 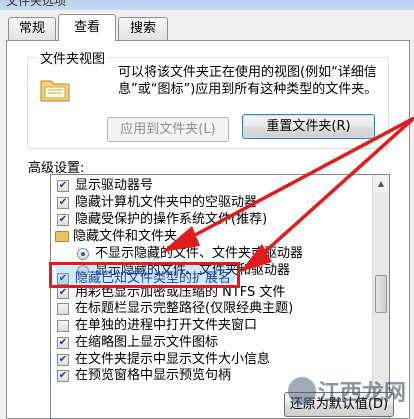 What do you see at coordinates (144, 275) in the screenshot?
I see `highlight-box-annotation` at bounding box center [144, 275].